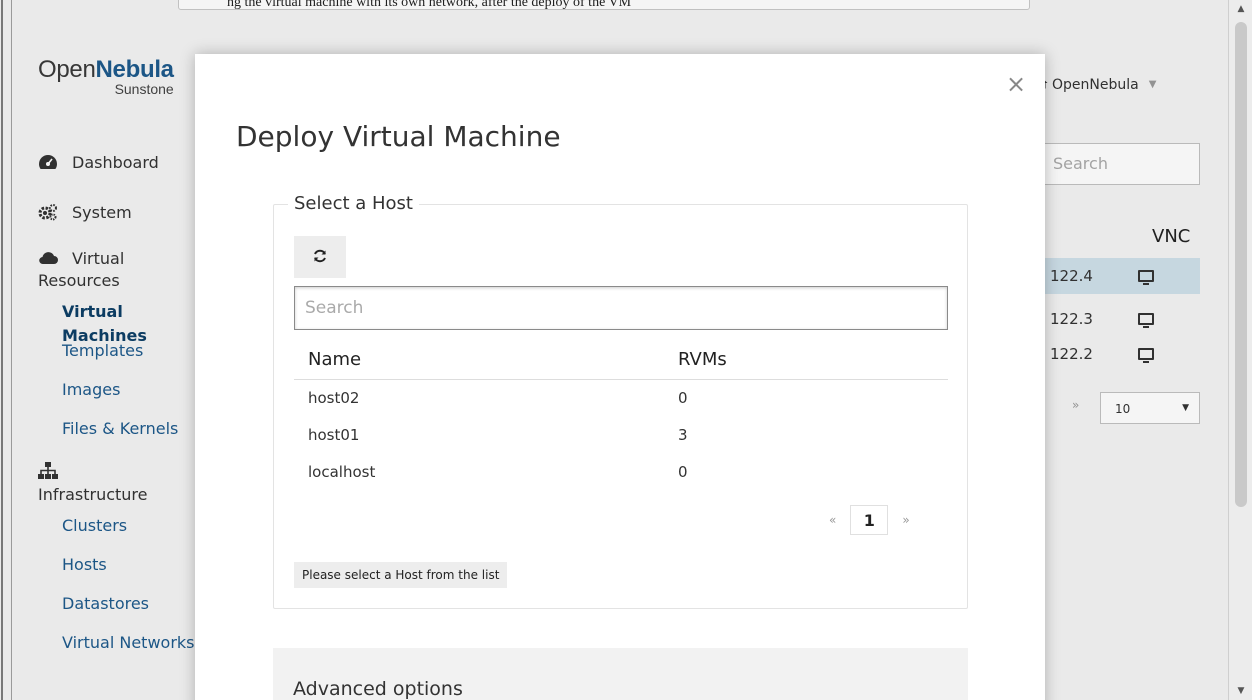 This screenshot has width=1252, height=700. Describe the element at coordinates (620, 674) in the screenshot. I see `advanced-options-section: Advanced options` at that location.